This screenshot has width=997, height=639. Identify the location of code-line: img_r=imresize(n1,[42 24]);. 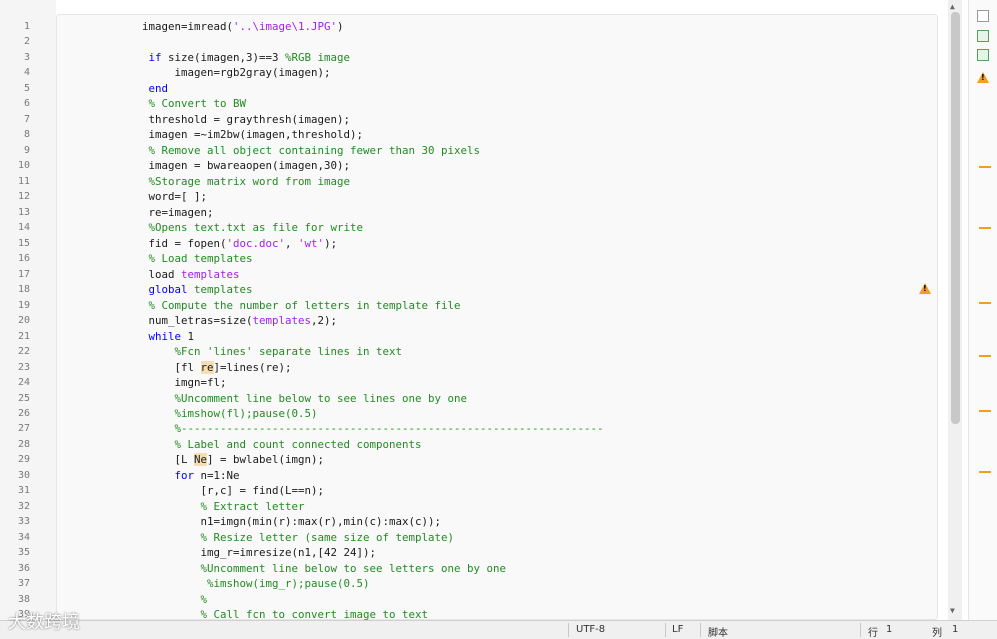
(289, 553).